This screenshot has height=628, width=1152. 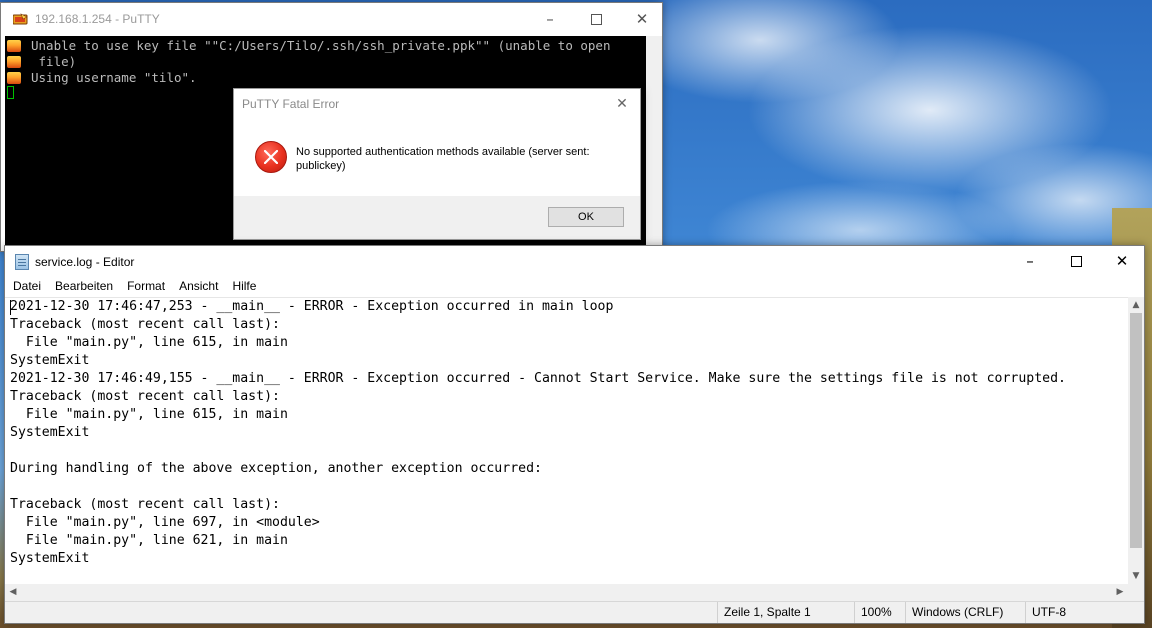 I want to click on text-line: File "main.py", line 621, in main, so click(x=149, y=540).